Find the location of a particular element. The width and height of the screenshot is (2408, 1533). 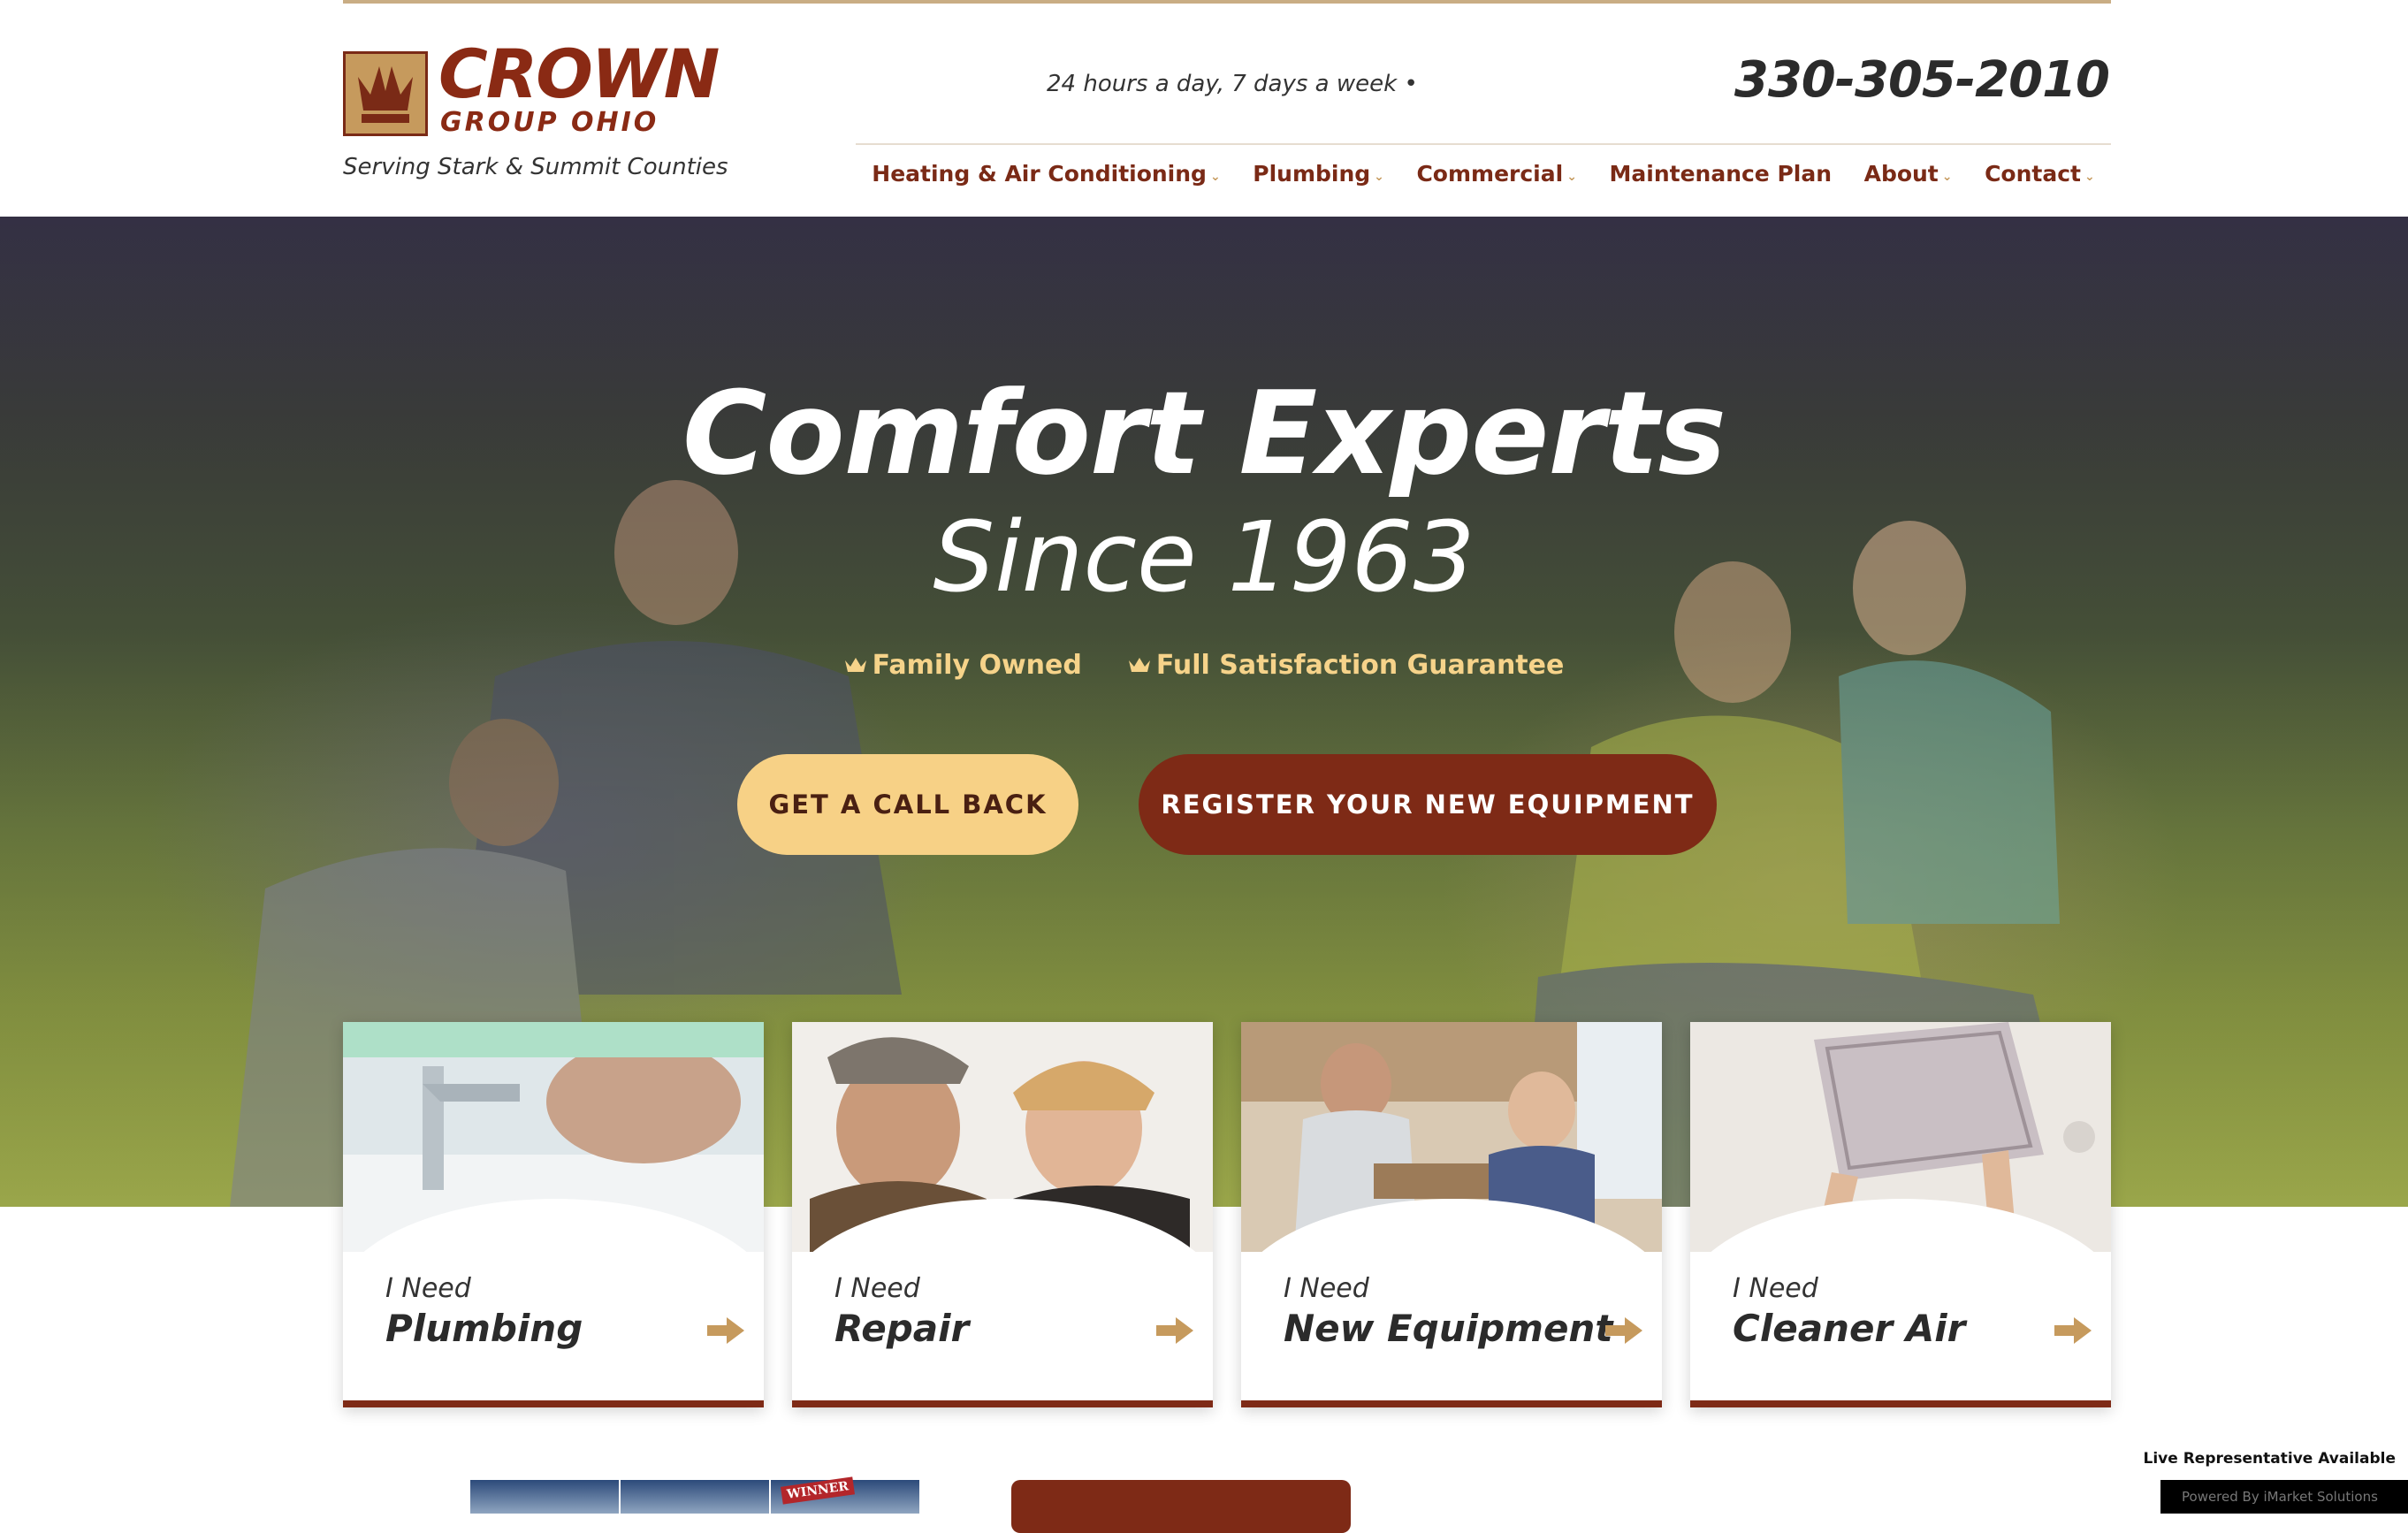

nav-item-heating-air: Heating & Air Conditioning ⌄ is located at coordinates (1046, 174).